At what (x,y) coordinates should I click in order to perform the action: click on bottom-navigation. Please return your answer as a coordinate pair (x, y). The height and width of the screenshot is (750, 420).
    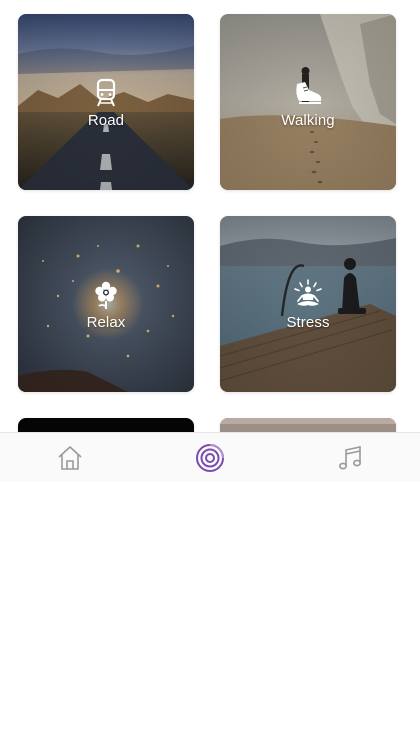
    Looking at the image, I should click on (210, 457).